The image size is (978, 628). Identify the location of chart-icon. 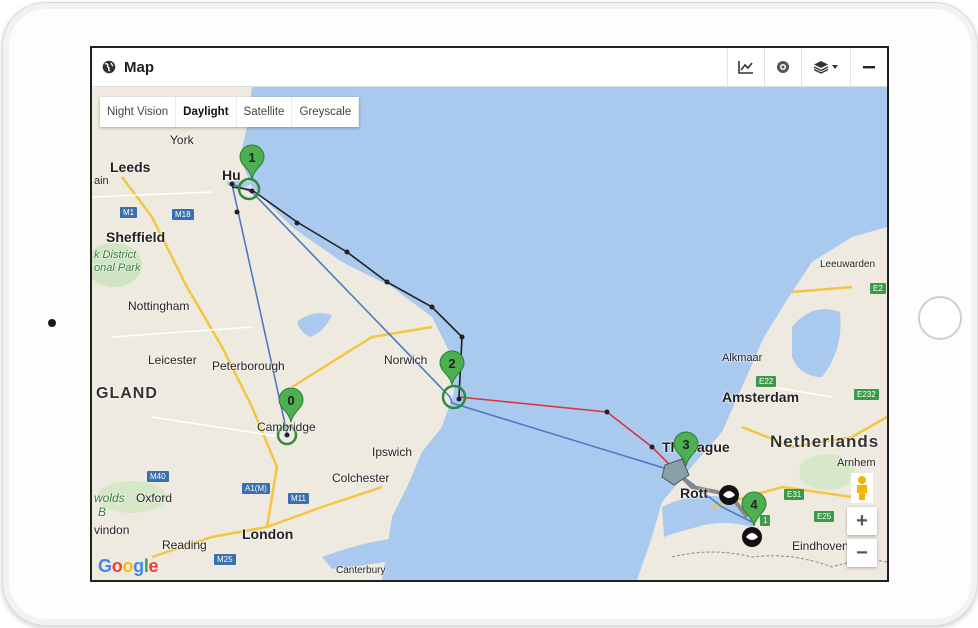
(745, 67).